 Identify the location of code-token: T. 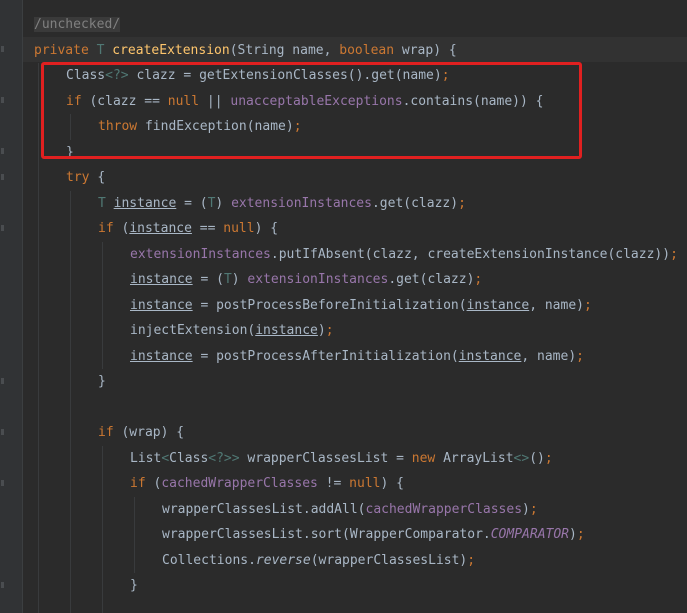
(106, 203).